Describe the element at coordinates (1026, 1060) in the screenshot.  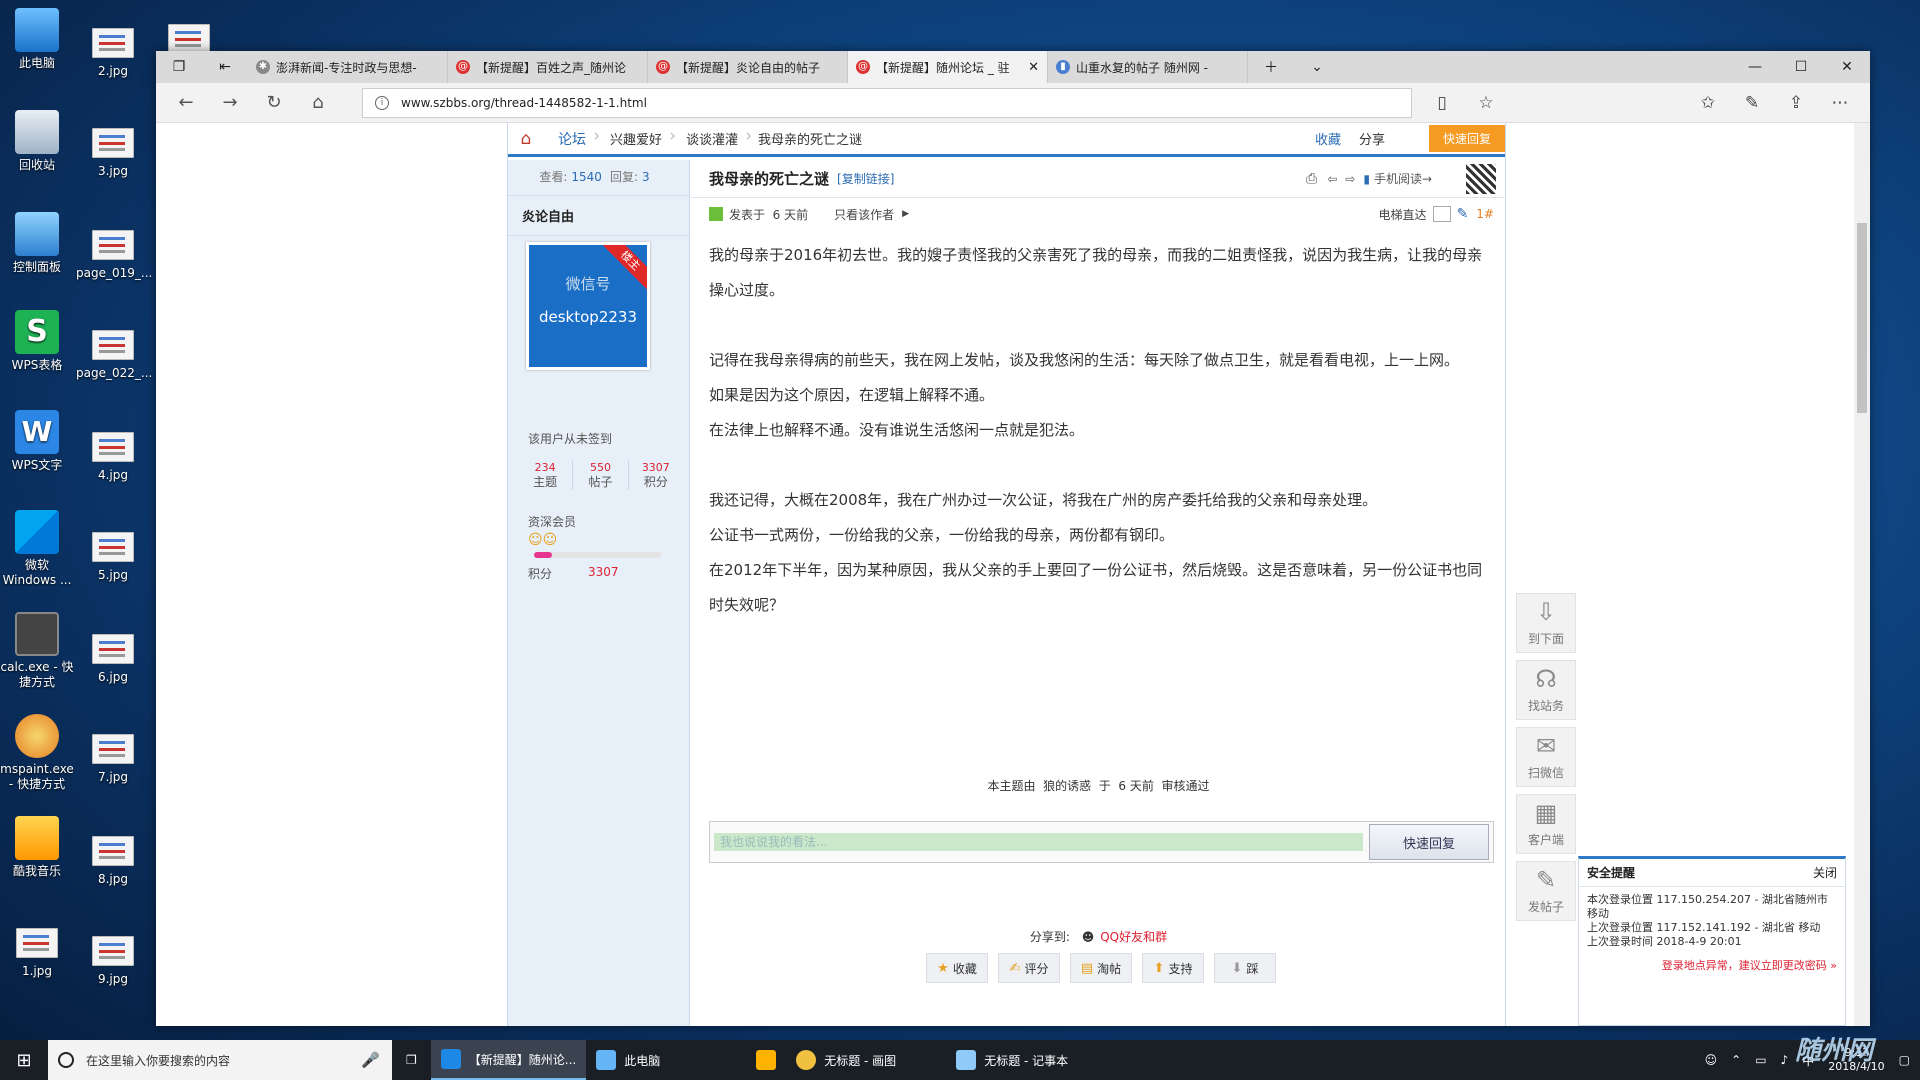
I see `taskbar-item-notepad: 无标题 - 记事本` at that location.